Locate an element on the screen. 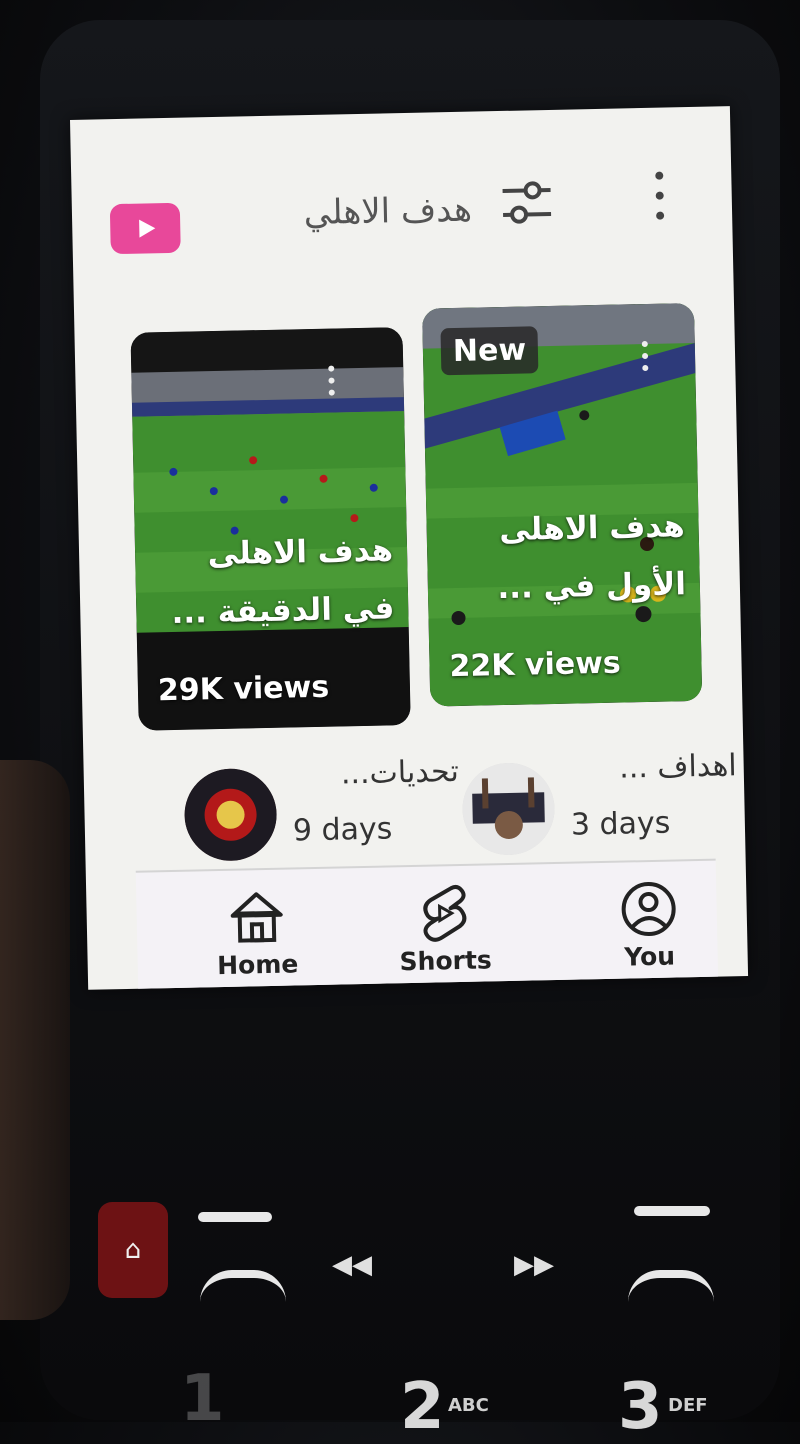 The image size is (800, 1444). account-icon is located at coordinates (648, 909).